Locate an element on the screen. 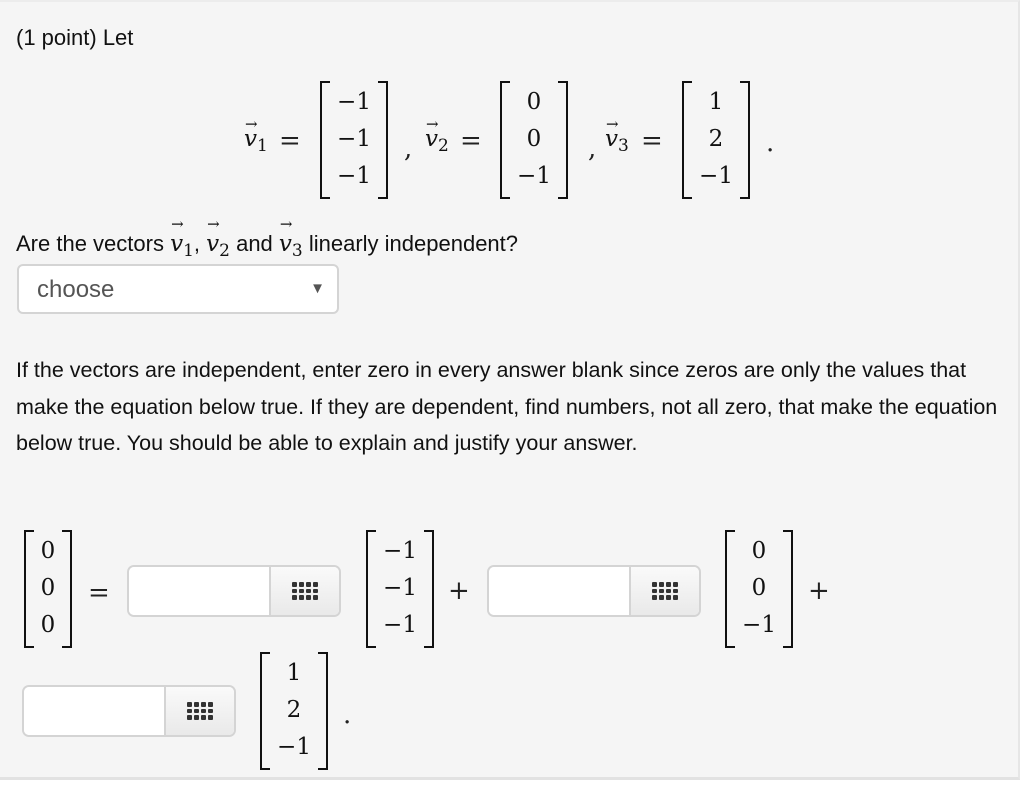 This screenshot has height=786, width=1024. caret-down-icon: ▼ is located at coordinates (317, 288).